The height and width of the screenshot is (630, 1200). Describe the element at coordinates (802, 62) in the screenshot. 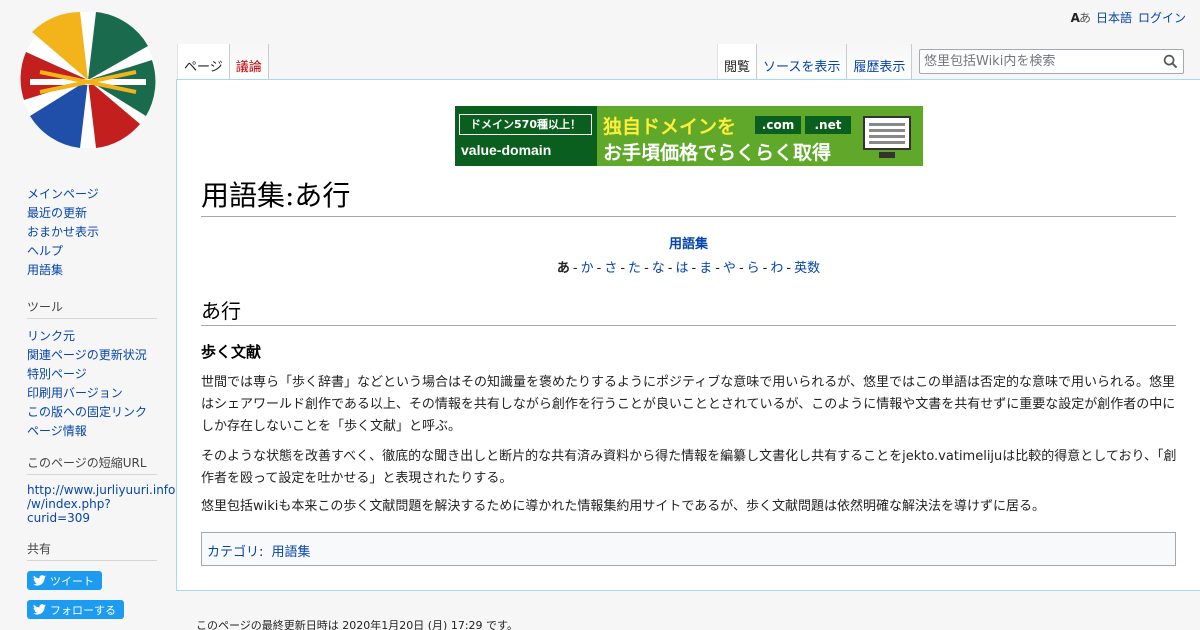

I see `tab-view-source: ソースを表示` at that location.